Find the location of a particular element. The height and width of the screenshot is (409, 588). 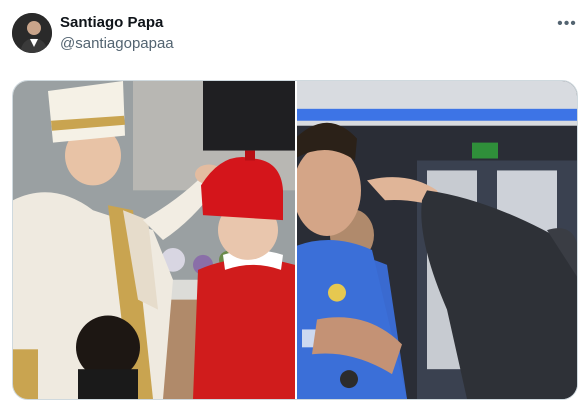

avatar is located at coordinates (32, 33).